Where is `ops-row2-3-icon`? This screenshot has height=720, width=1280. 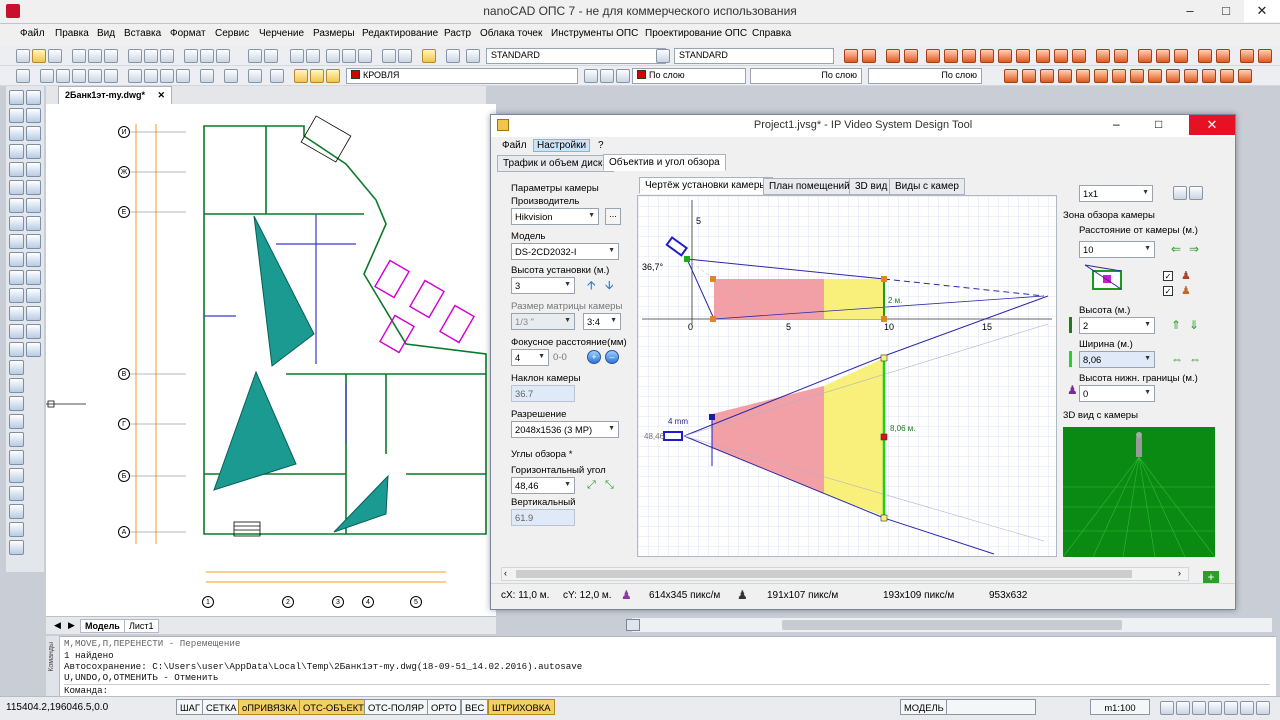
ops-row2-3-icon is located at coordinates (1047, 76).